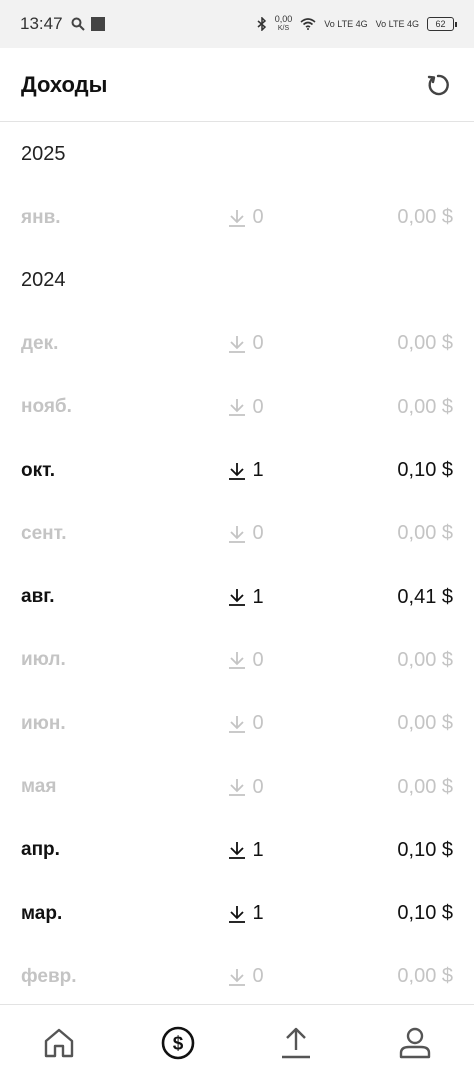 The width and height of the screenshot is (474, 1080). I want to click on month-label: мая, so click(39, 787).